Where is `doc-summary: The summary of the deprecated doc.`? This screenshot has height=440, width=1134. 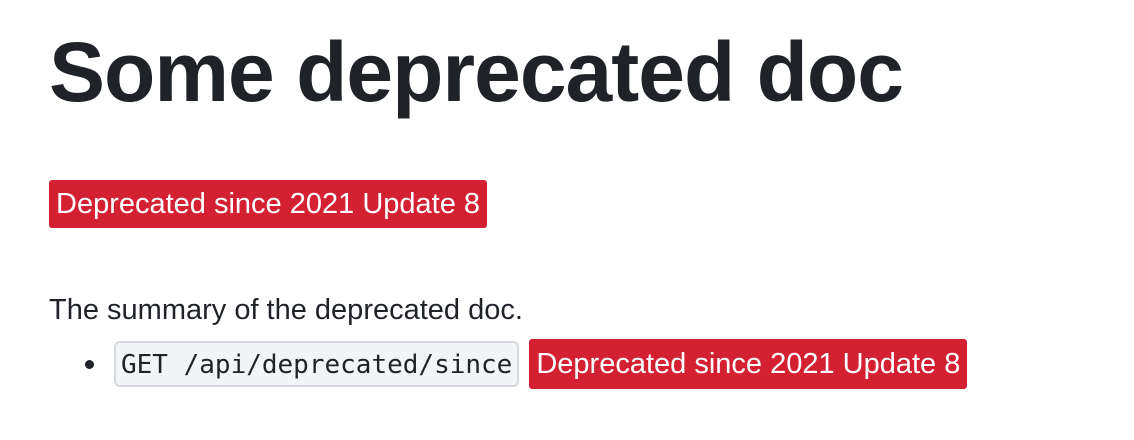
doc-summary: The summary of the deprecated doc. is located at coordinates (286, 310).